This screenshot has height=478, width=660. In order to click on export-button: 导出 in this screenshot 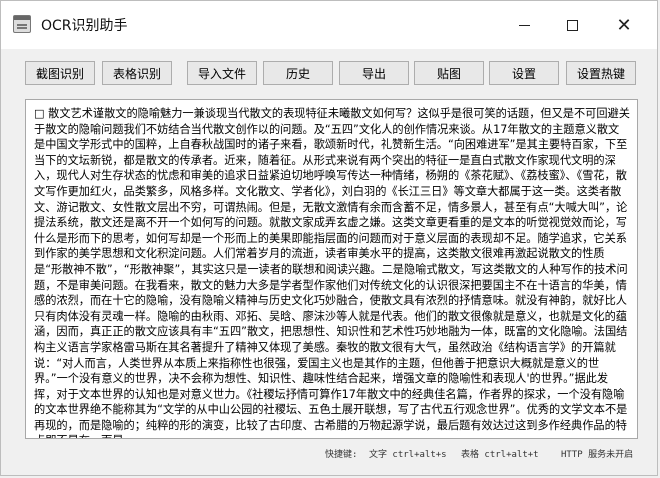, I will do `click(374, 73)`.